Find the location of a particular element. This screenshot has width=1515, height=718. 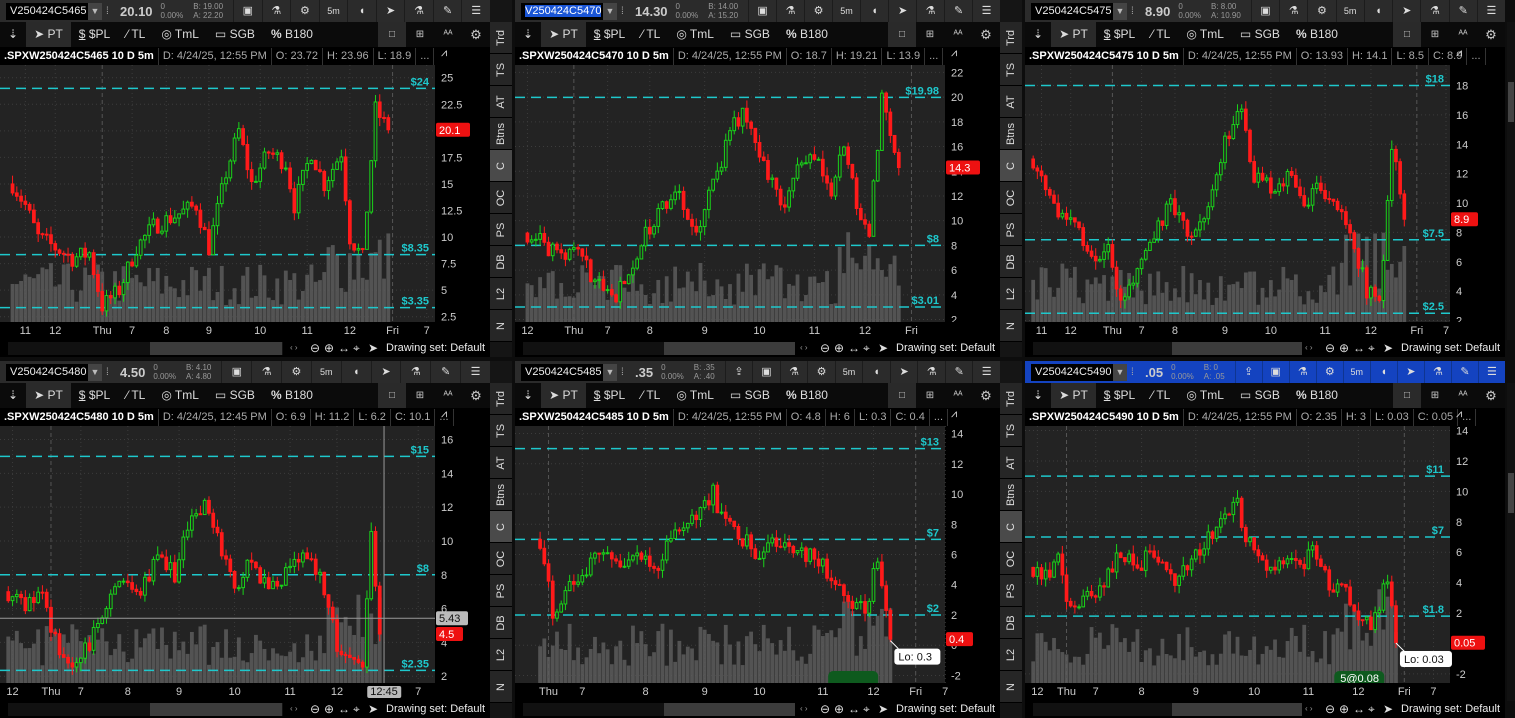

sidebar-tab-c: C is located at coordinates (501, 166).